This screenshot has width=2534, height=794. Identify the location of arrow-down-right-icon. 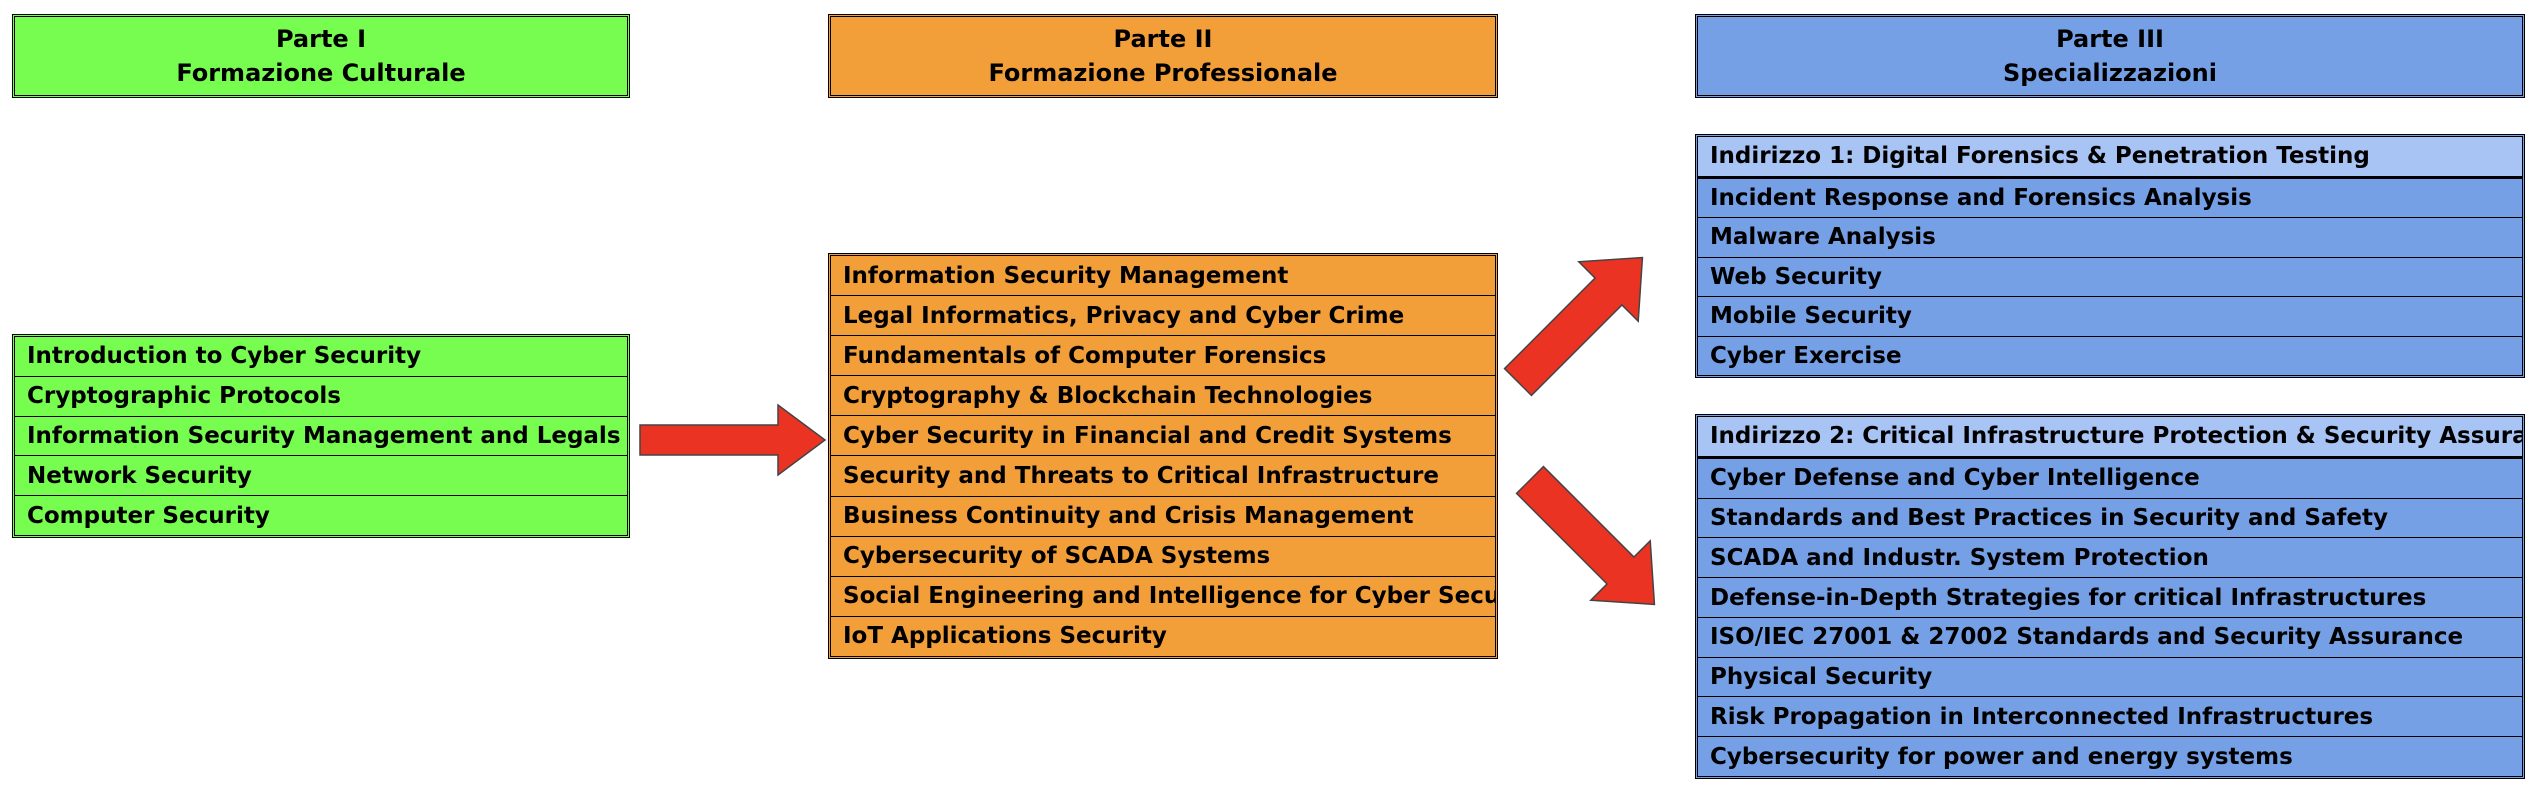
(1585, 535).